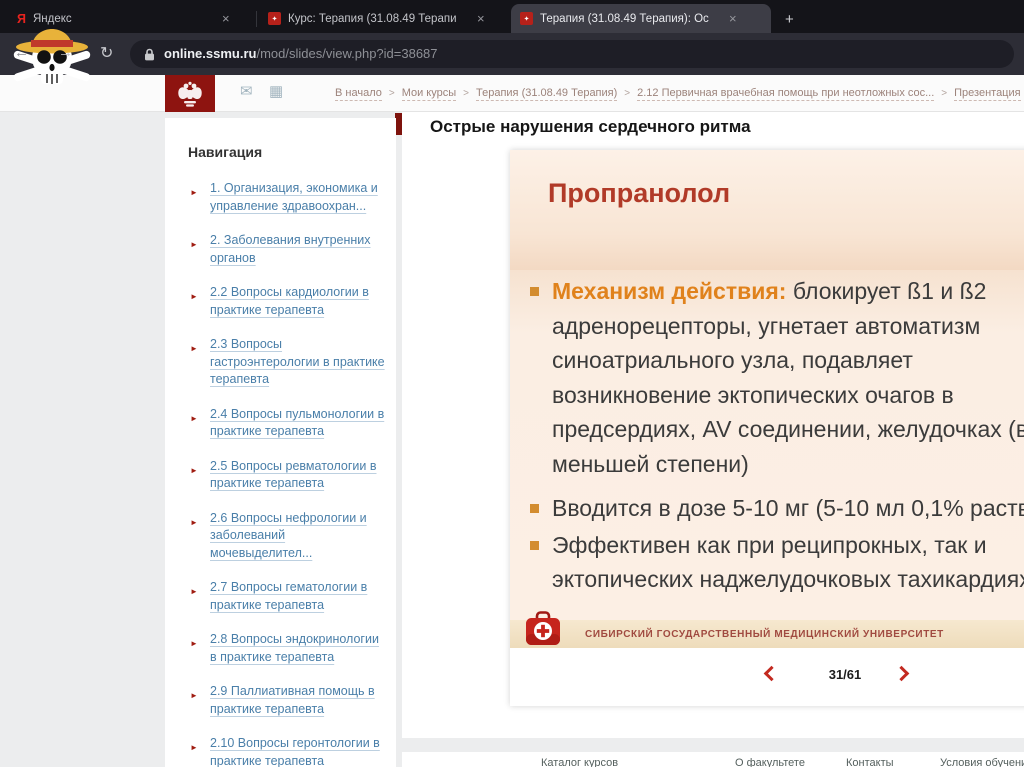  Describe the element at coordinates (579, 762) in the screenshot. I see `footer-link: Каталог курсов` at that location.